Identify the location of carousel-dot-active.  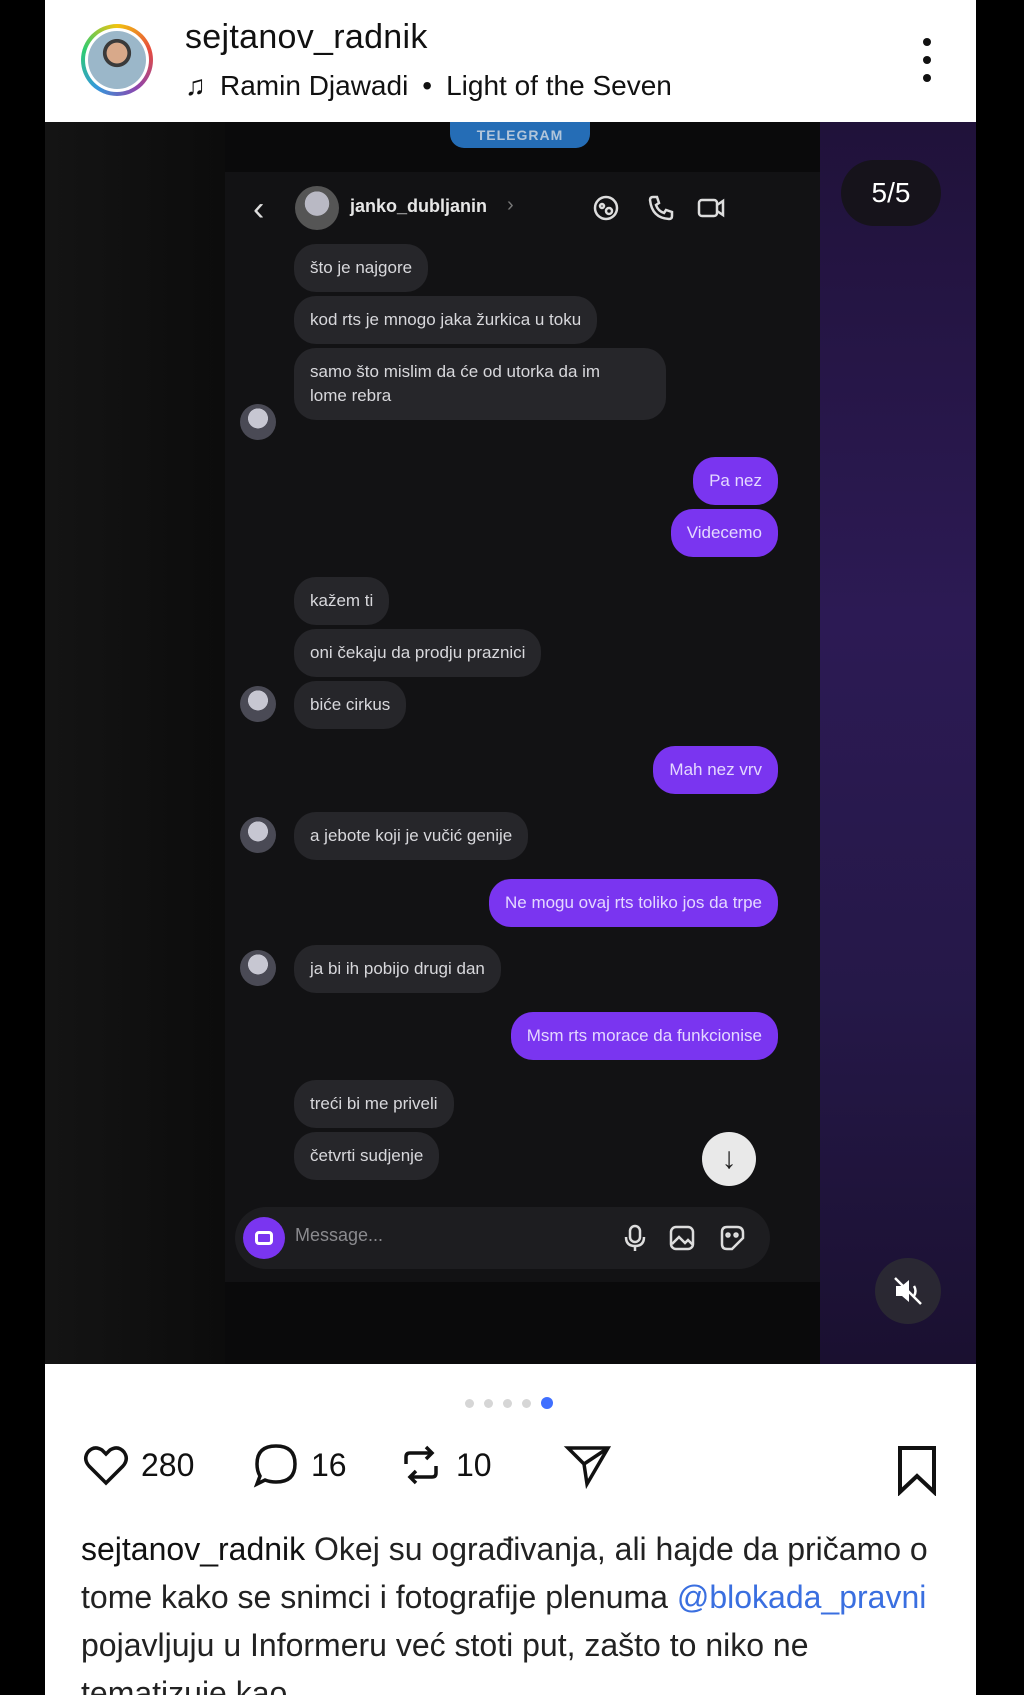
(547, 1403).